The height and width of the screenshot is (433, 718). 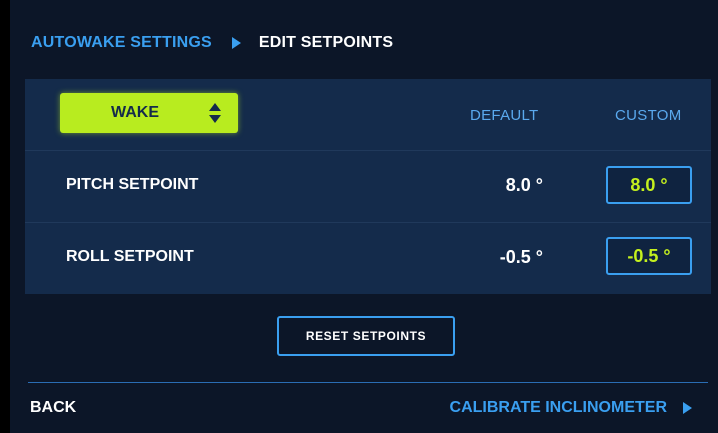 I want to click on column-header-custom: CUSTOM, so click(x=648, y=115).